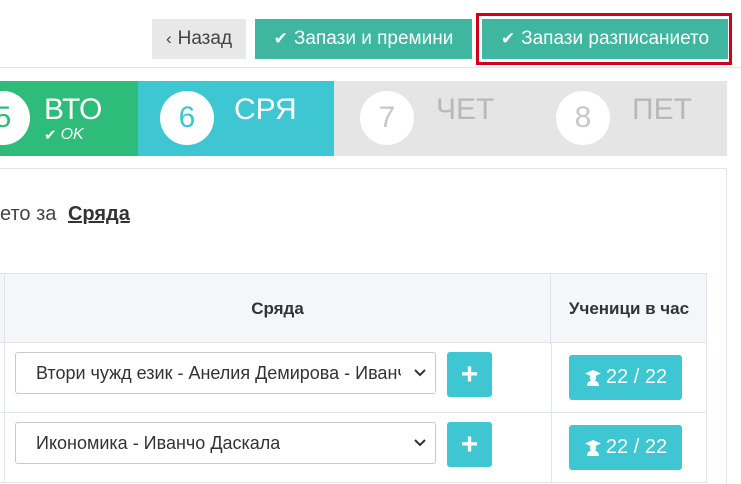 This screenshot has height=484, width=741. I want to click on section-heading: ето за Сряда, so click(65, 214).